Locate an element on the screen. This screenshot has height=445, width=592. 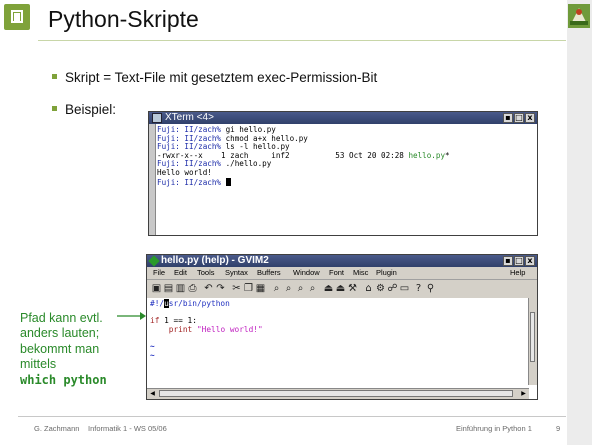
copy-icon: ❐ is located at coordinates (248, 288).